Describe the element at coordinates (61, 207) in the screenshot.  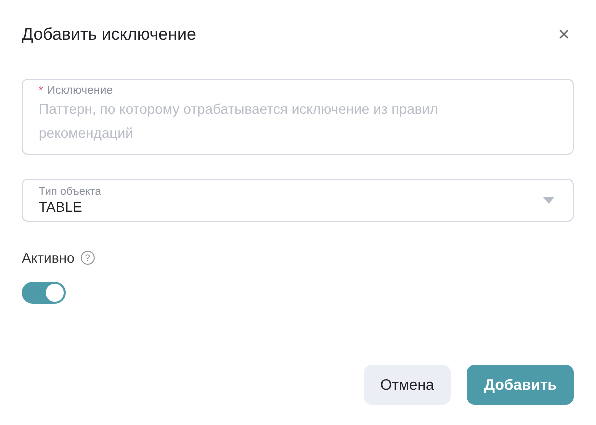
I see `select-value: TABLE` at that location.